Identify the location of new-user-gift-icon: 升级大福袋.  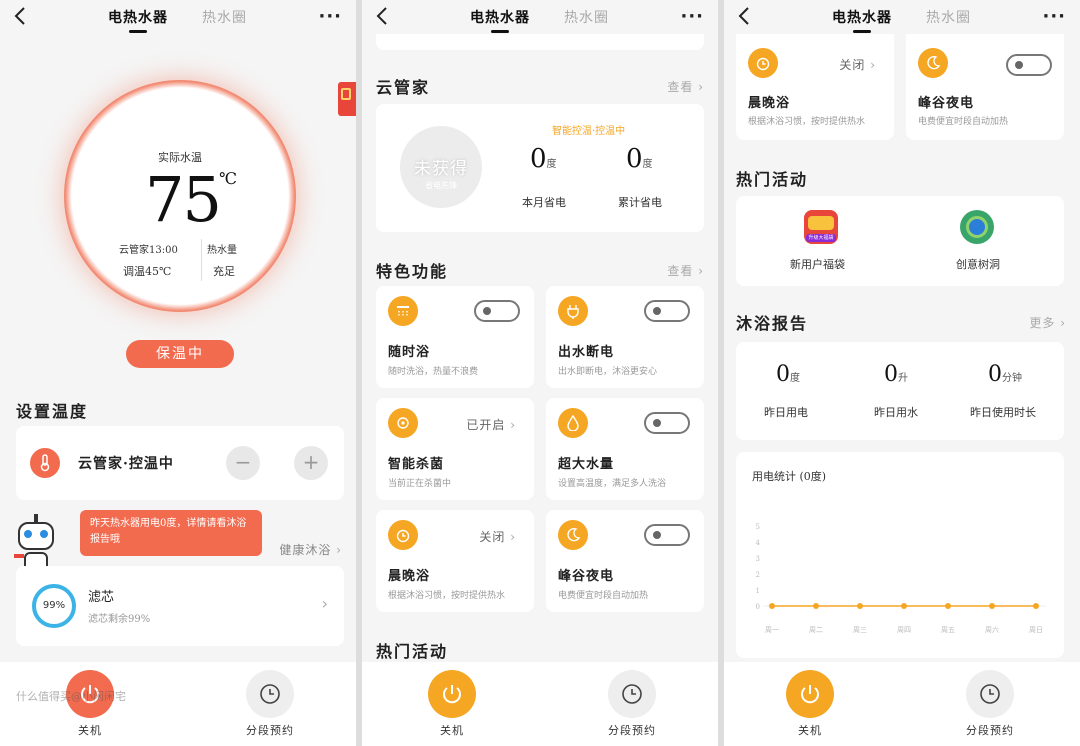
(821, 227).